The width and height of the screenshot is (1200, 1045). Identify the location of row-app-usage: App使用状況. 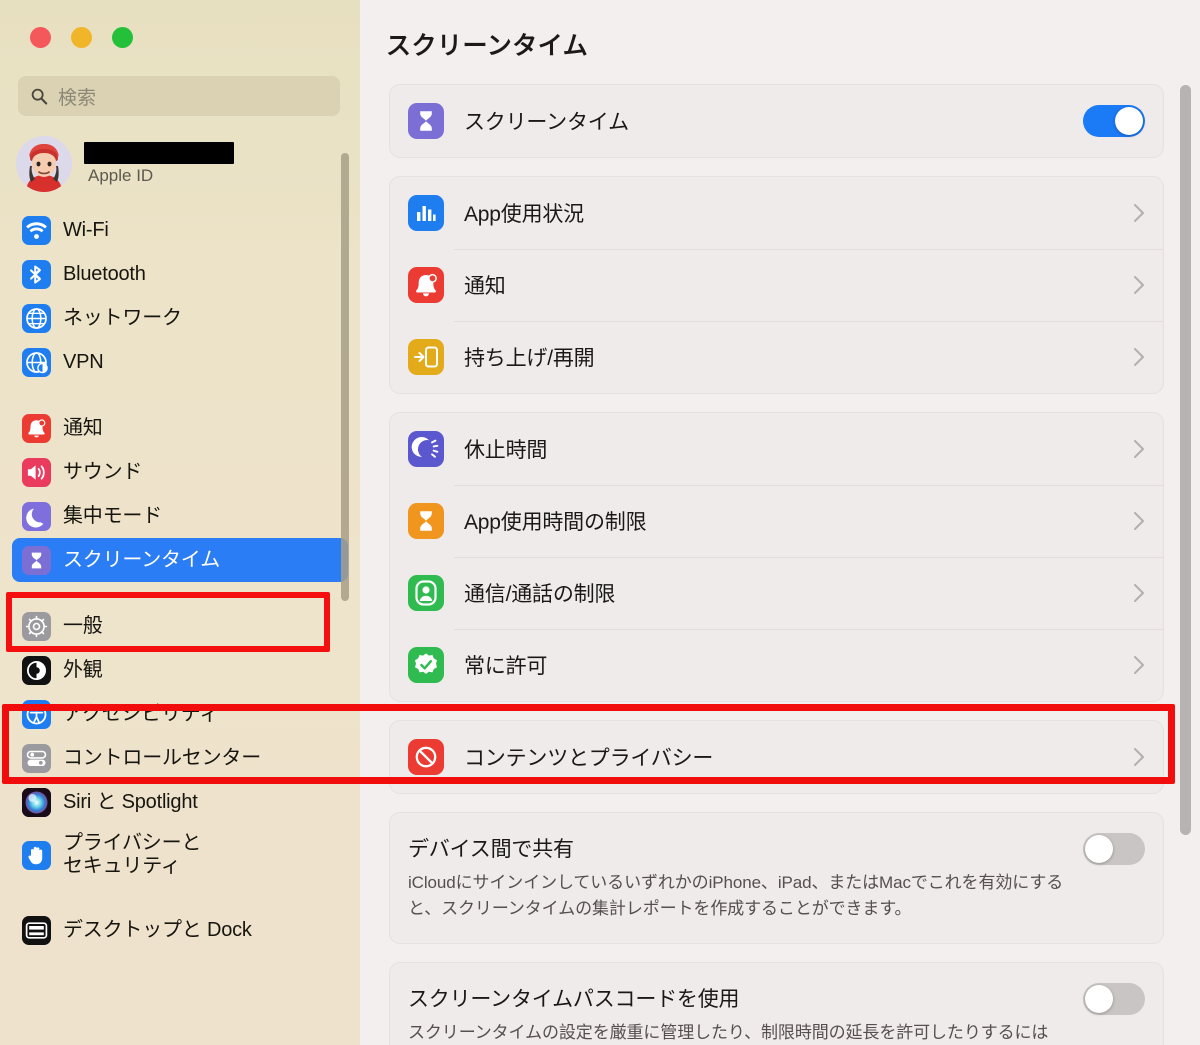
(776, 213).